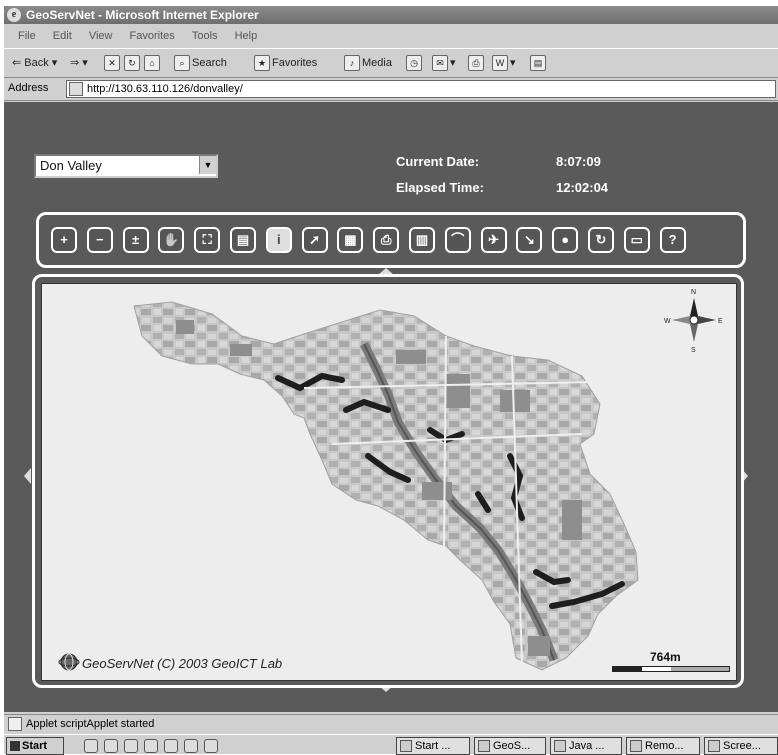 The image size is (778, 755). What do you see at coordinates (350, 240) in the screenshot?
I see `legend-tool-button: ▦` at bounding box center [350, 240].